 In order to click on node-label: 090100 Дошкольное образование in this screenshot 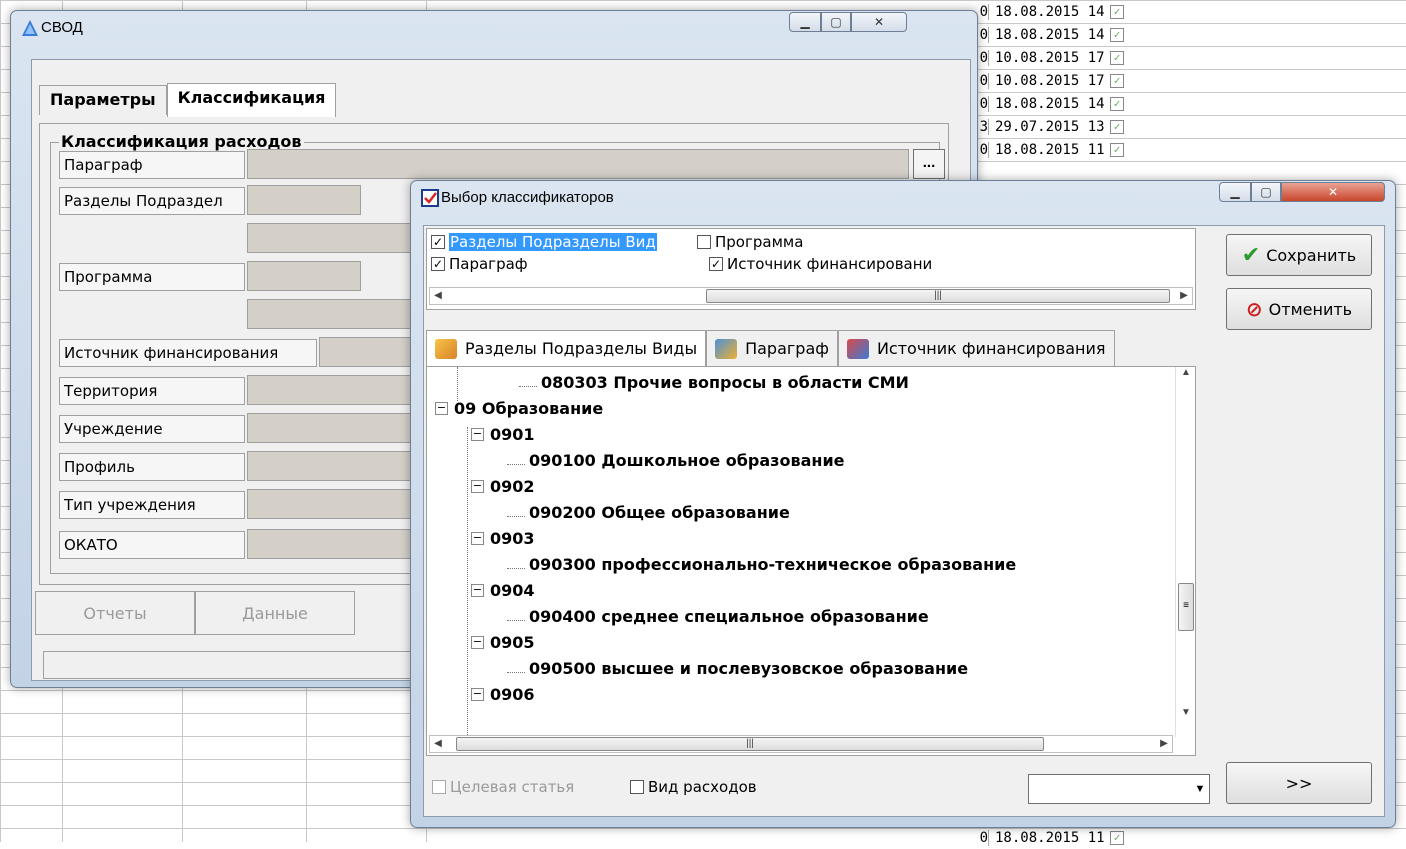, I will do `click(687, 460)`.